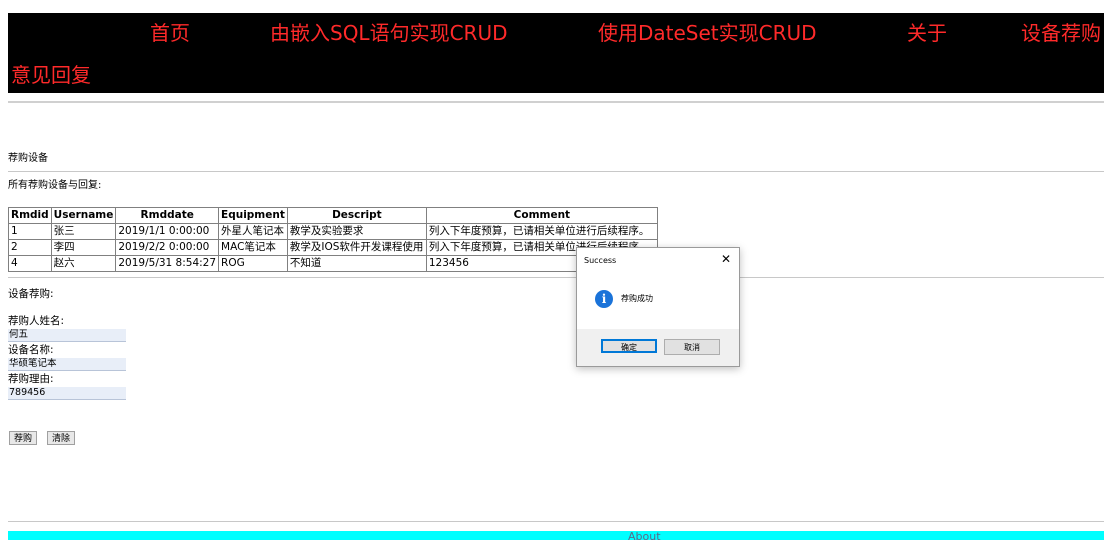 The image size is (1104, 540). What do you see at coordinates (83, 215) in the screenshot?
I see `col-header-username: Username` at bounding box center [83, 215].